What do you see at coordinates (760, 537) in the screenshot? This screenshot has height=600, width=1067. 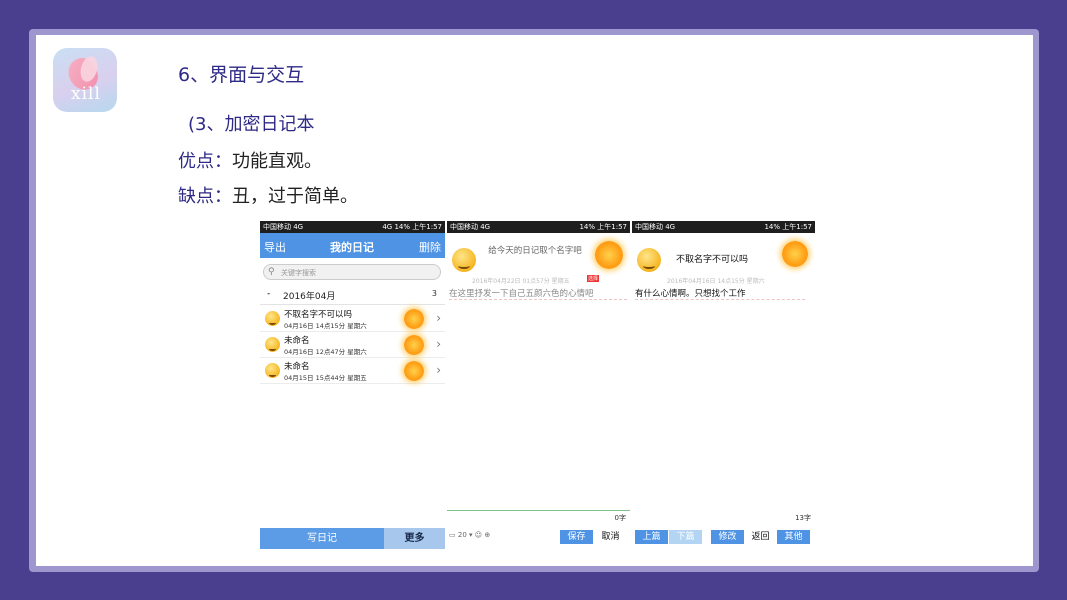 I see `back-button: 返回` at bounding box center [760, 537].